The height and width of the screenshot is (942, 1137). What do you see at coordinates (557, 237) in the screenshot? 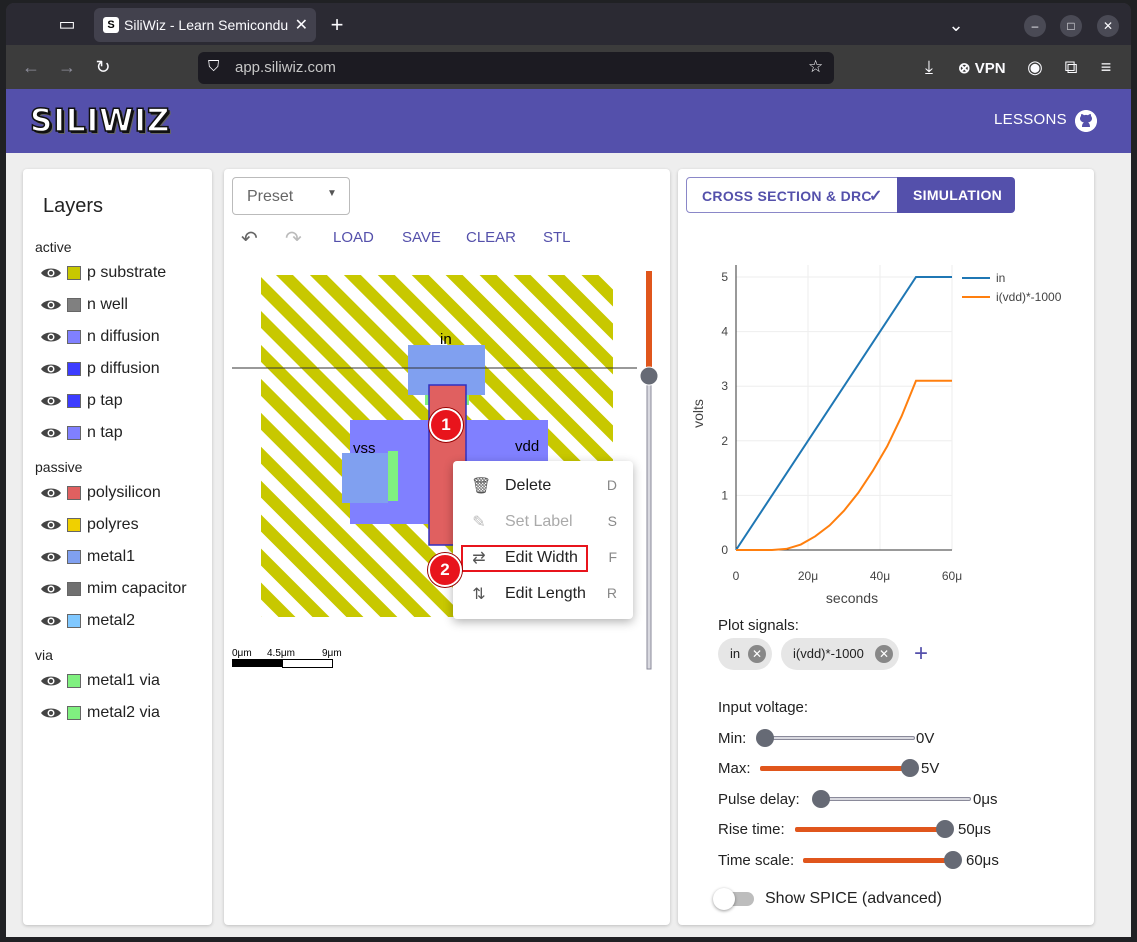
I see `stl-button: STL` at bounding box center [557, 237].